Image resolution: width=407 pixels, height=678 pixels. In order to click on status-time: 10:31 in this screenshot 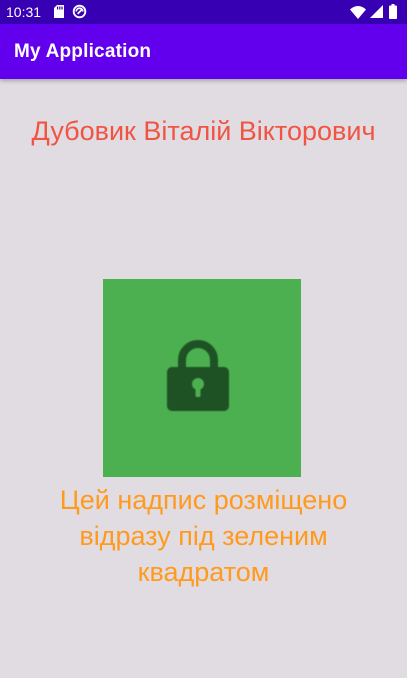, I will do `click(24, 12)`.